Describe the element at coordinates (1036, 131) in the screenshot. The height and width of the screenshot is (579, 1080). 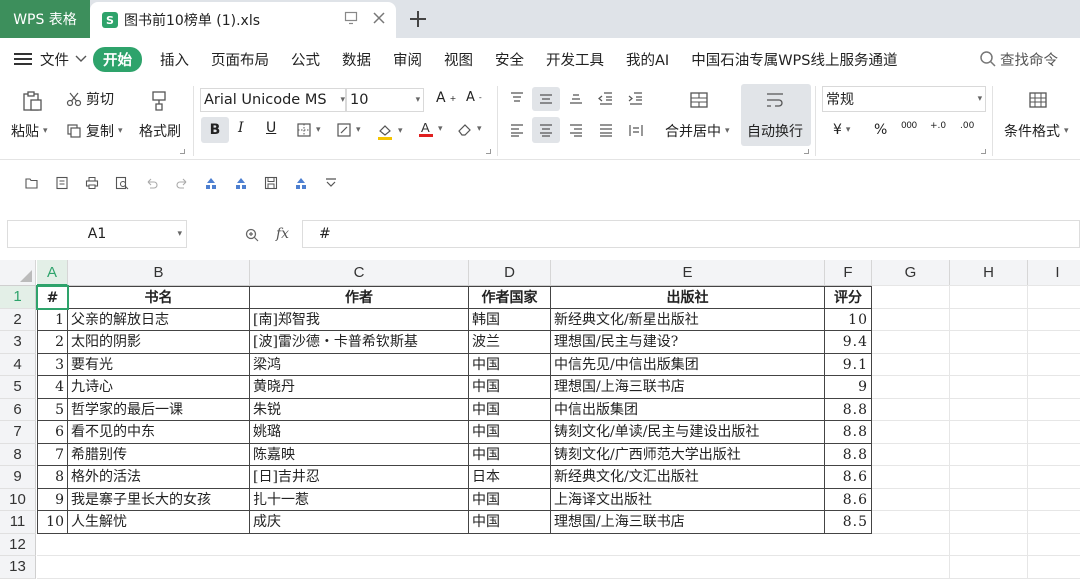
I see `conditional-format-button: 条件格式 ▾` at that location.